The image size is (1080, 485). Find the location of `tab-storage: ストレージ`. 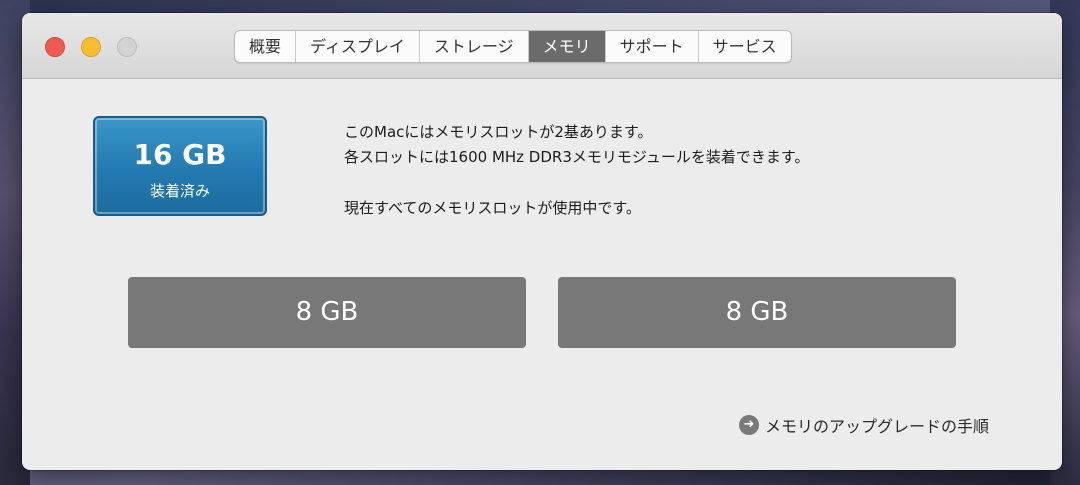

tab-storage: ストレージ is located at coordinates (474, 46).